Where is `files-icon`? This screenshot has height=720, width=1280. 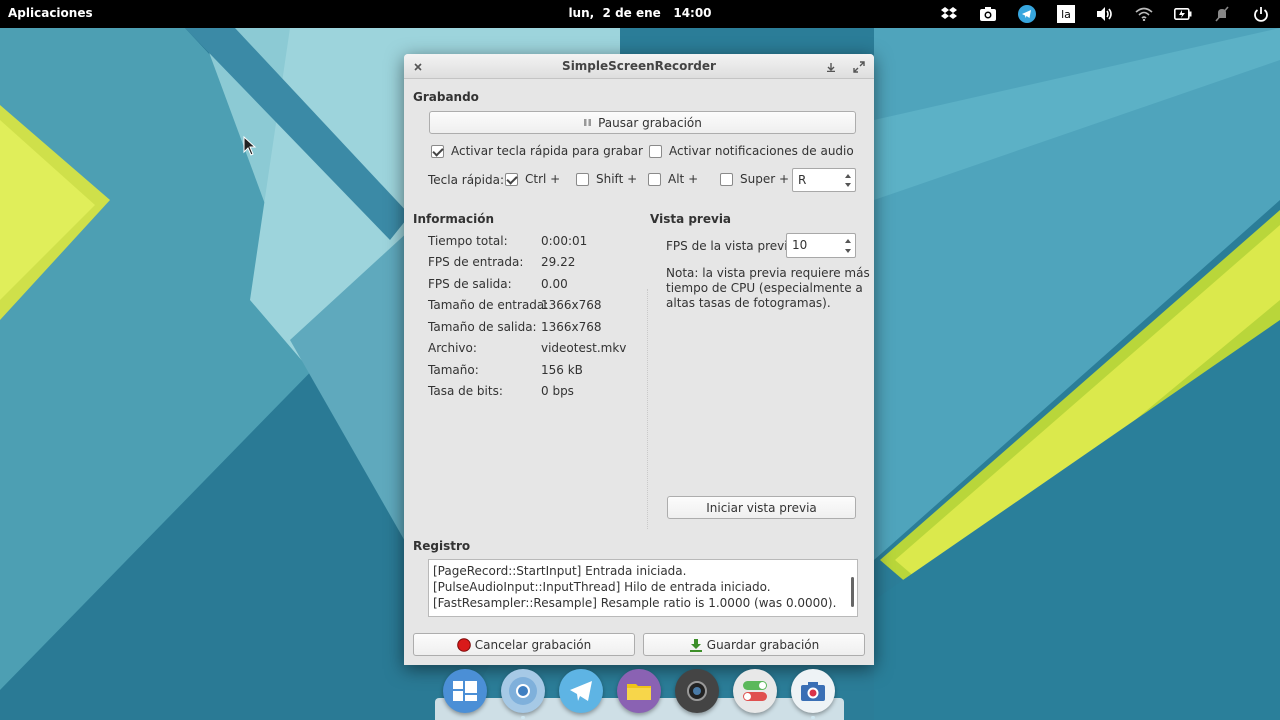 files-icon is located at coordinates (639, 691).